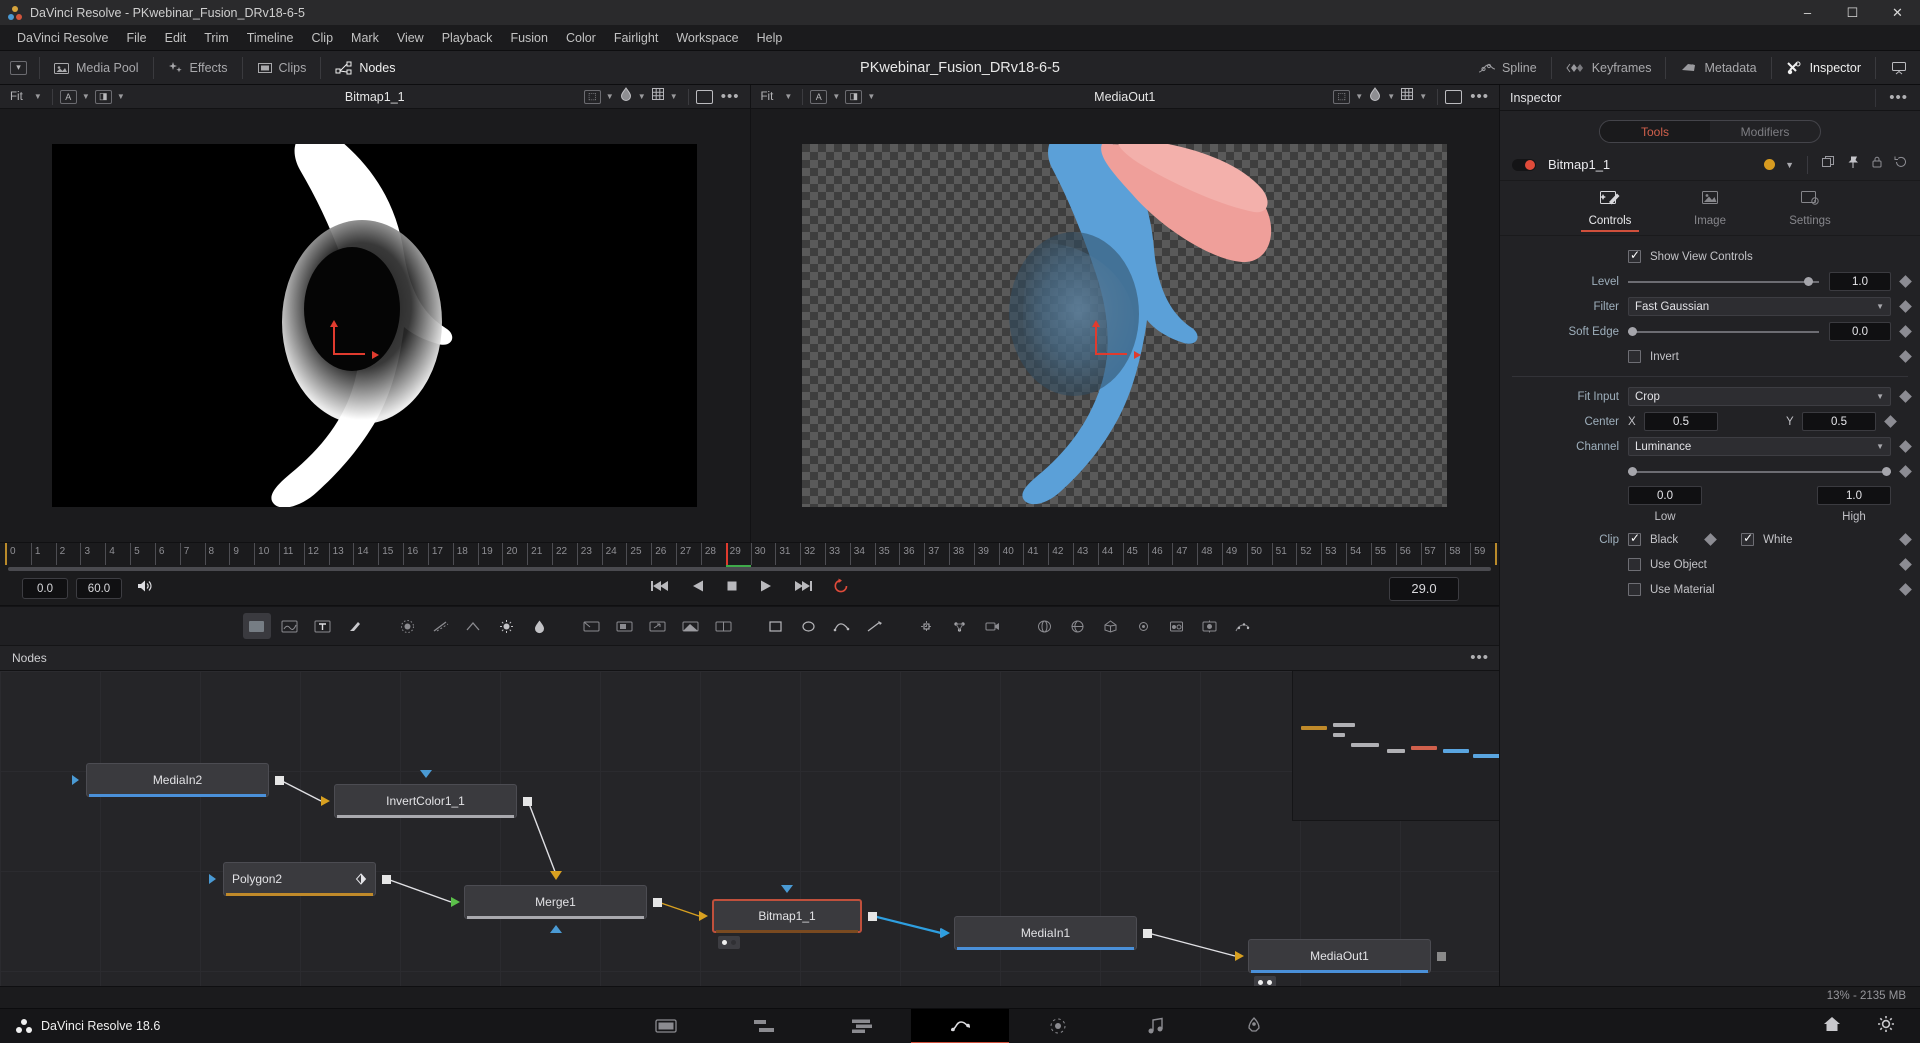  I want to click on node-bitmap1_1: Bitmap1_1, so click(787, 916).